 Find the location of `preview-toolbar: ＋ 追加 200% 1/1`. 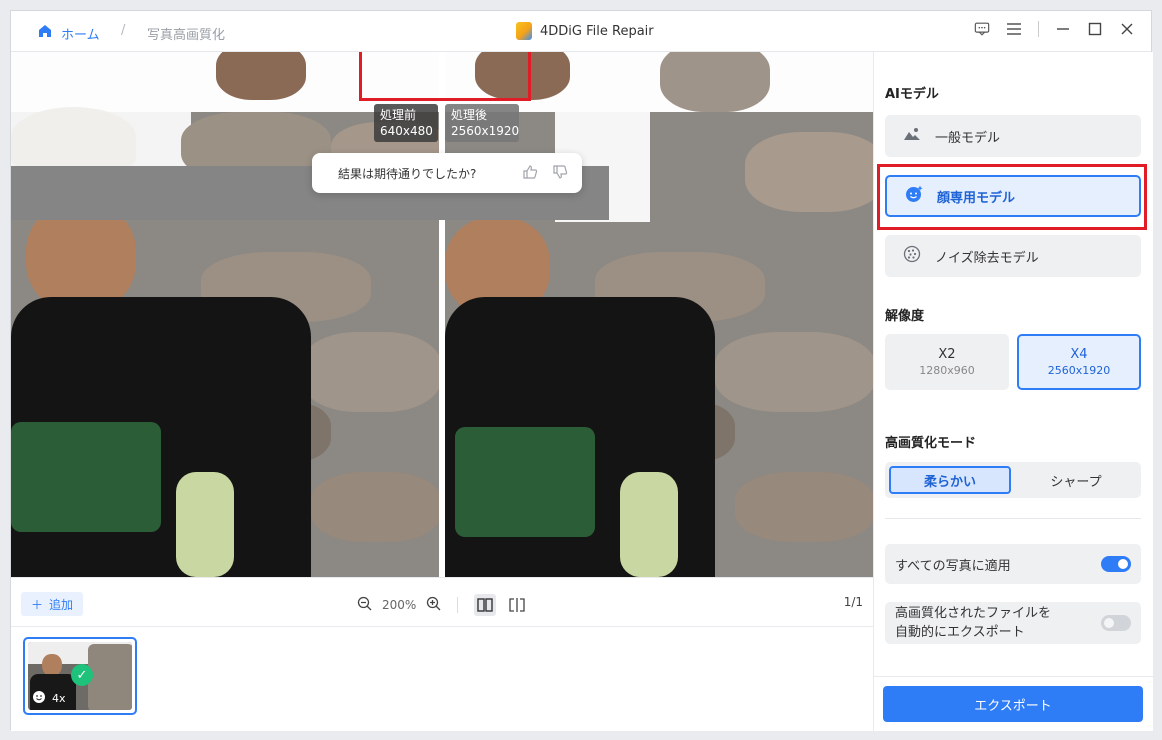

preview-toolbar: ＋ 追加 200% 1/1 is located at coordinates (442, 602).